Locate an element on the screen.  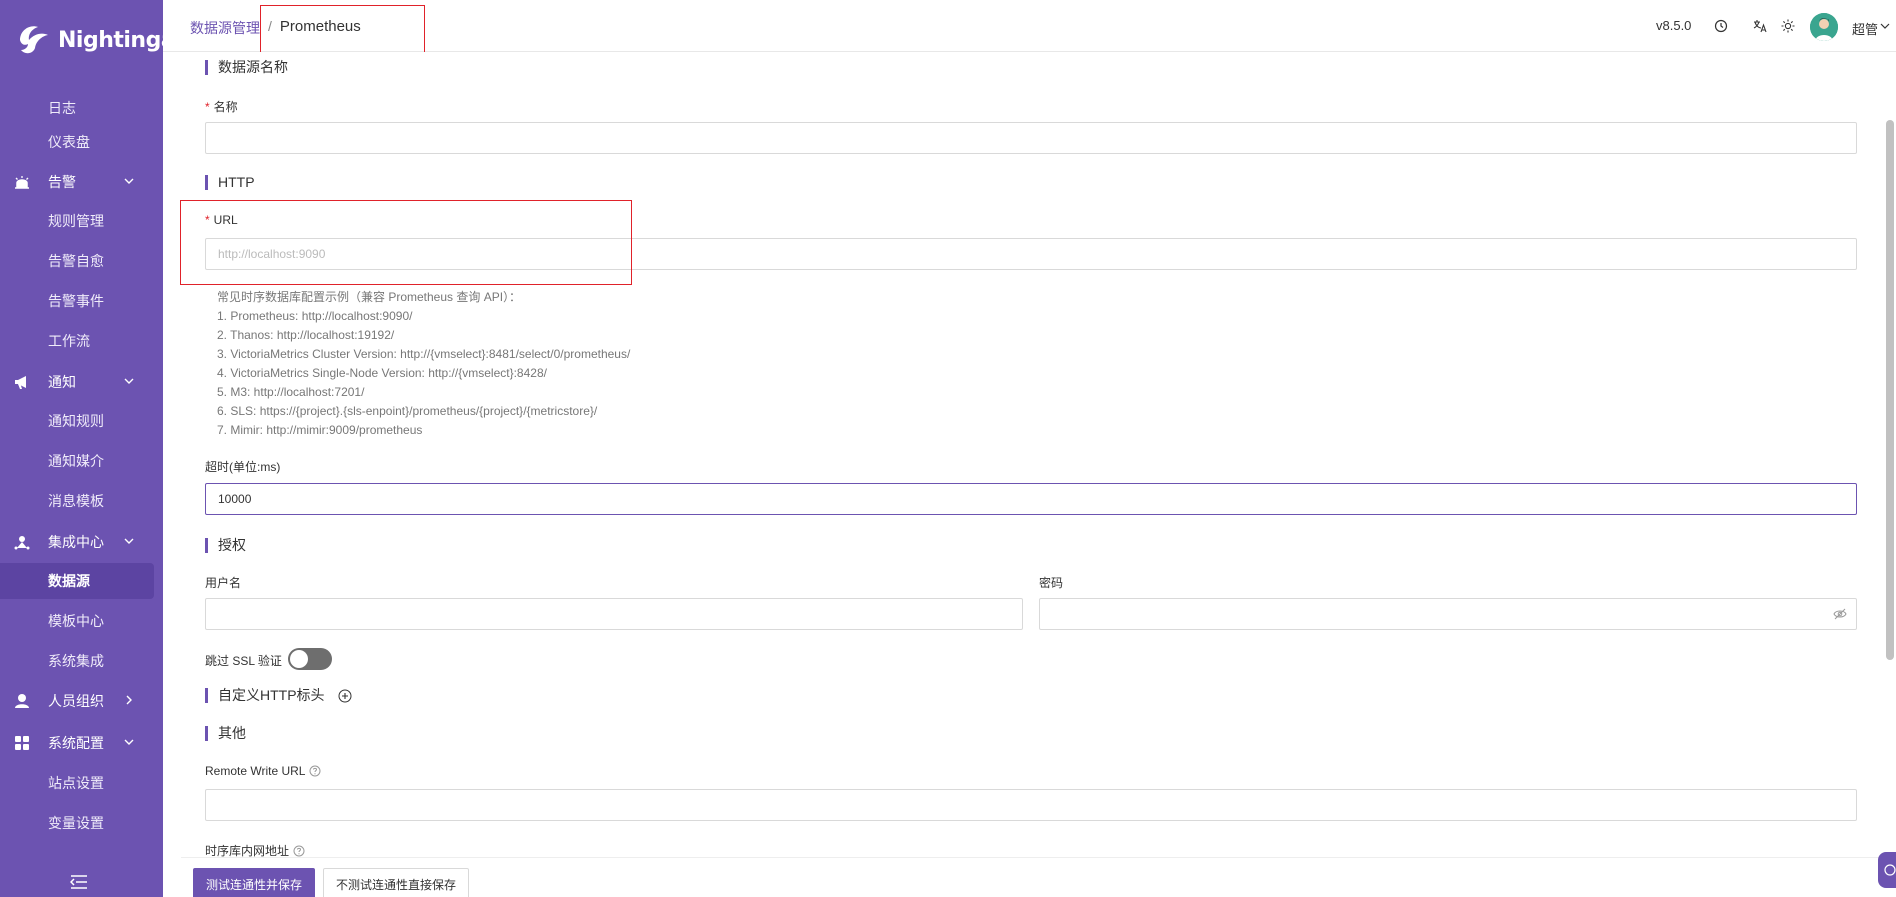
breadcrumb: 数据源管理 / Prometheus is located at coordinates (275, 28).